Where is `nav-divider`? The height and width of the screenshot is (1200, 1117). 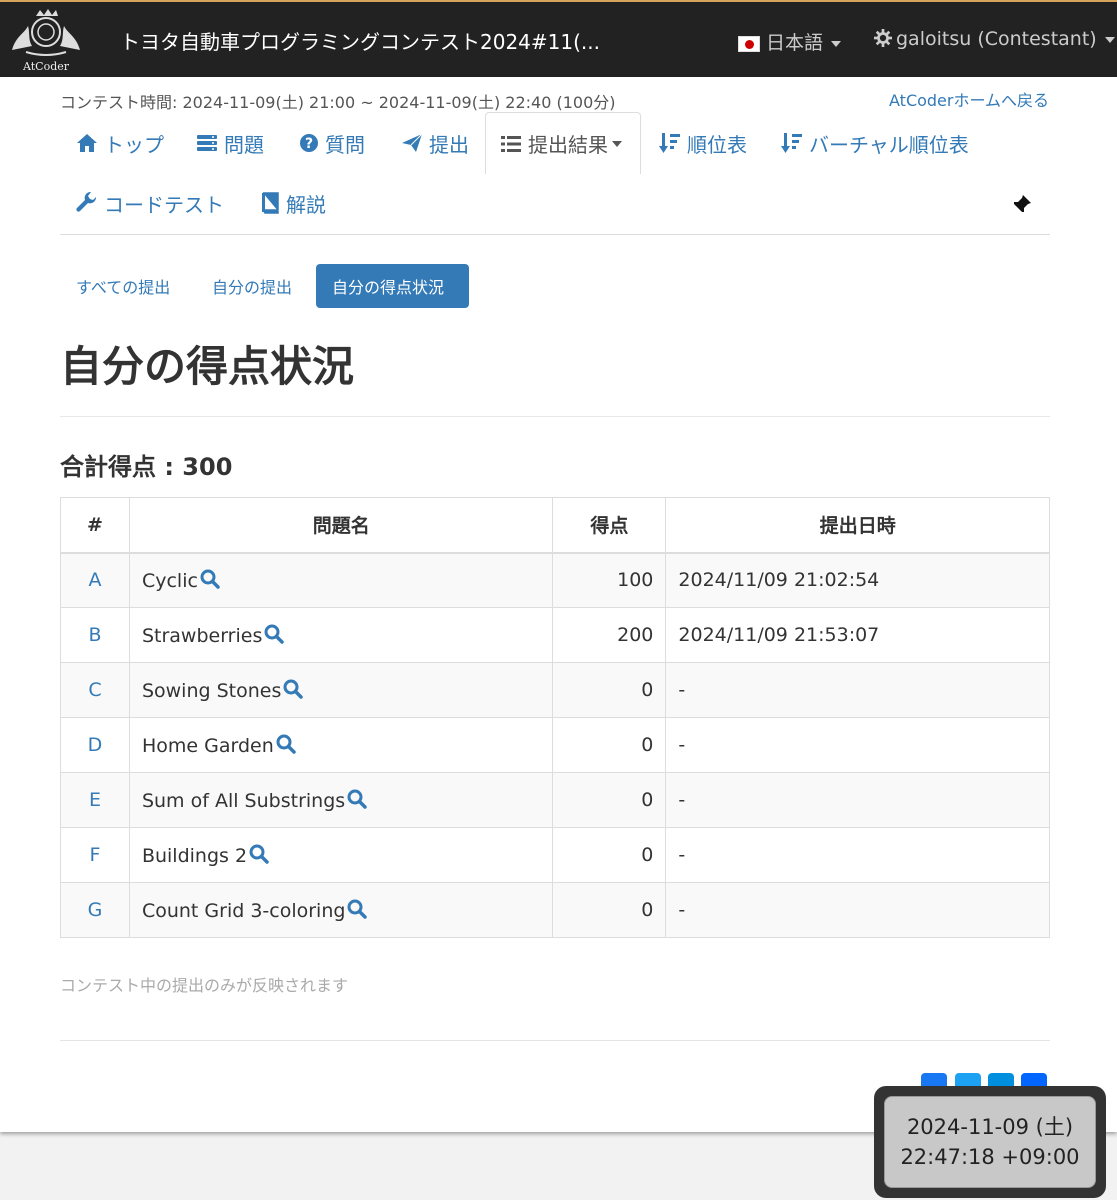
nav-divider is located at coordinates (555, 234).